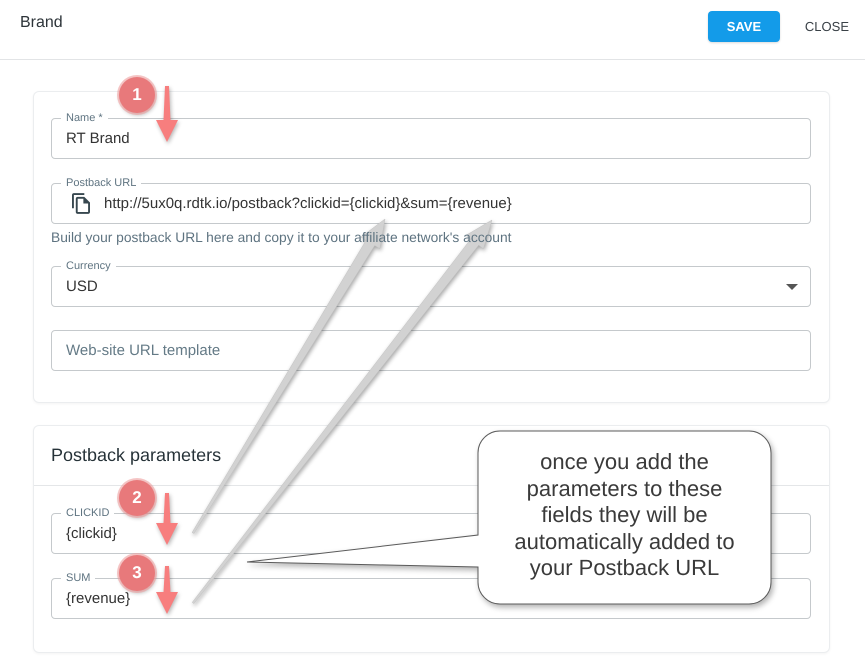  I want to click on field-label: Currency, so click(88, 266).